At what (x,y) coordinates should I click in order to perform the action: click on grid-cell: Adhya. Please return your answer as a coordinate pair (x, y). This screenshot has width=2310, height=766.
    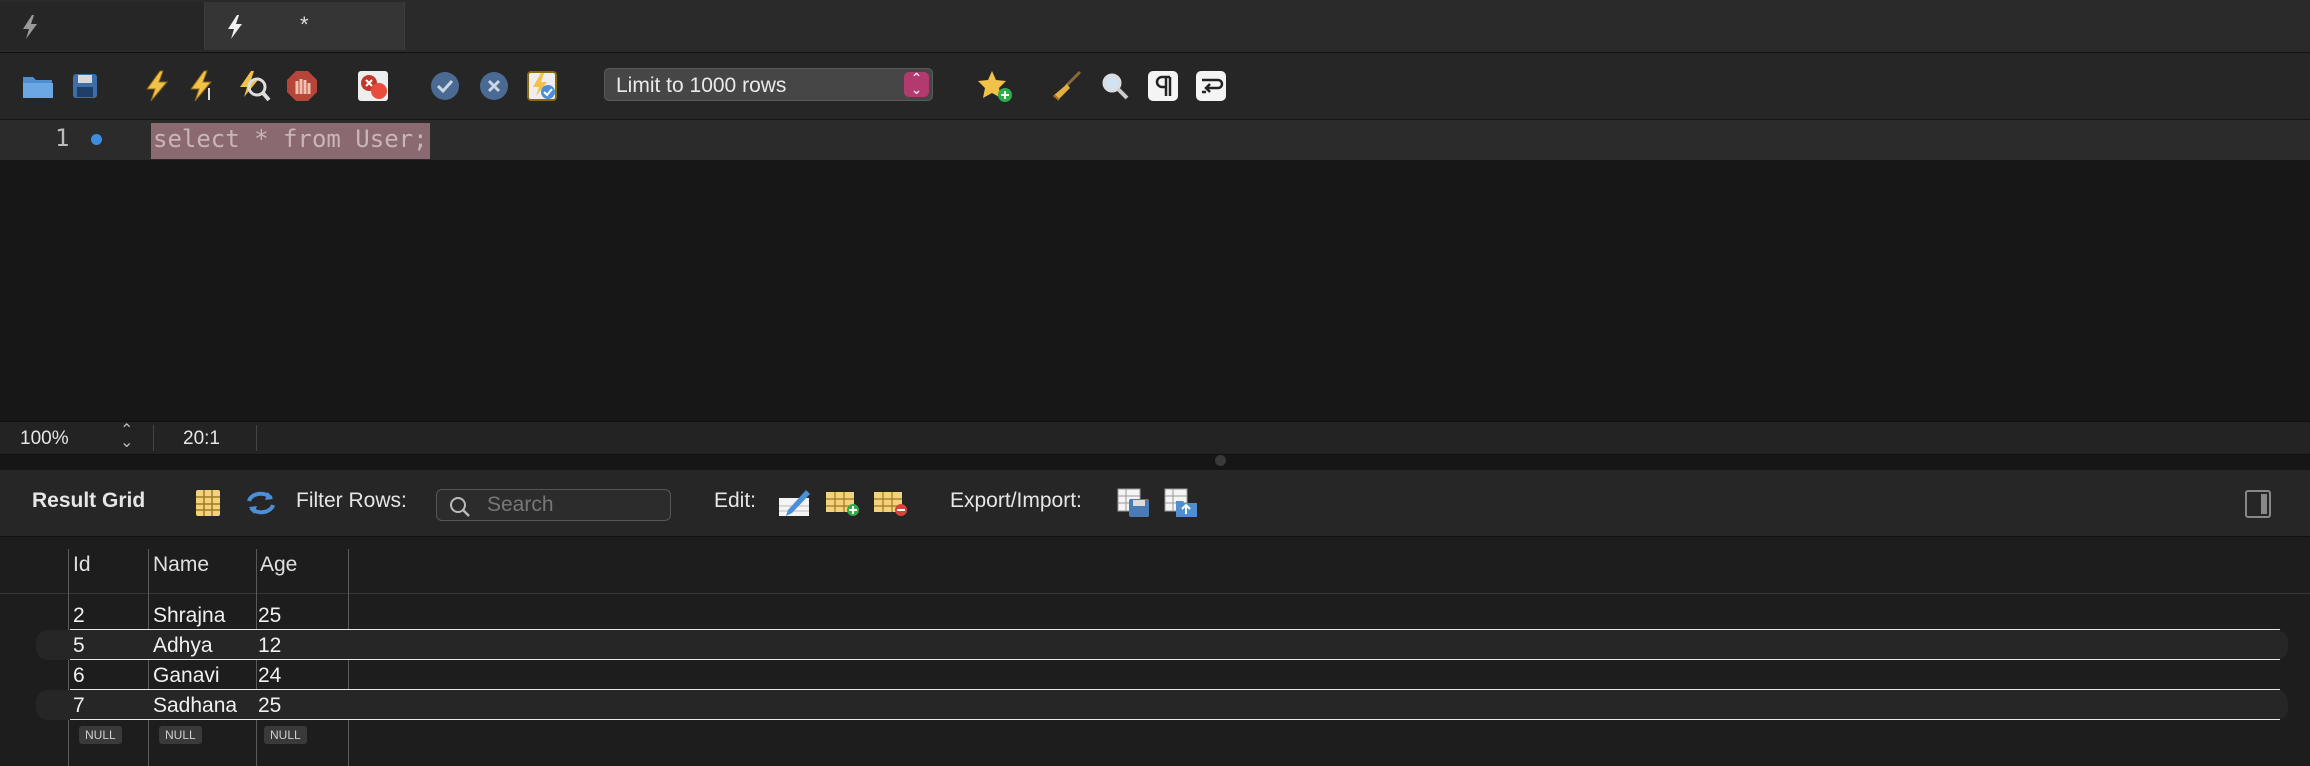
    Looking at the image, I should click on (183, 646).